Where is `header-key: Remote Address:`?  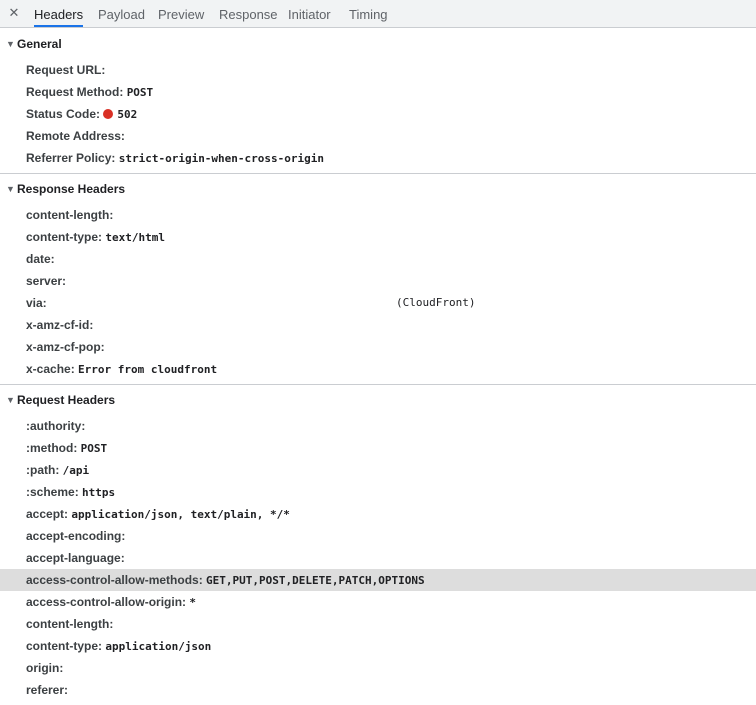
header-key: Remote Address: is located at coordinates (75, 136).